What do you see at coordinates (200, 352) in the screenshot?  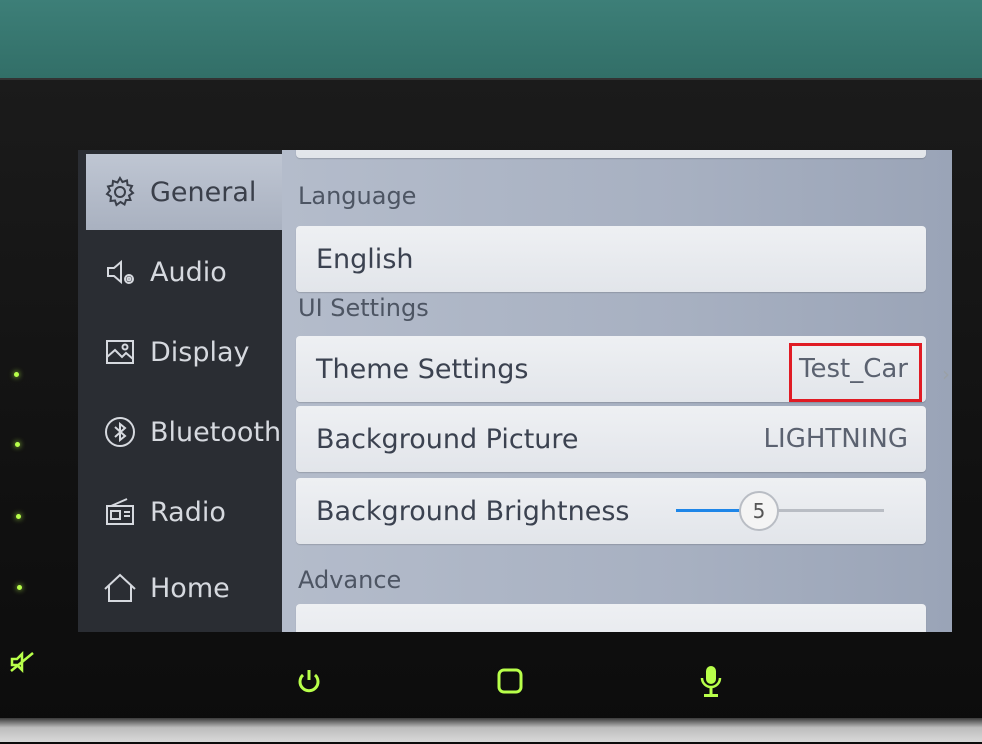 I see `sidebar-item-label: Display` at bounding box center [200, 352].